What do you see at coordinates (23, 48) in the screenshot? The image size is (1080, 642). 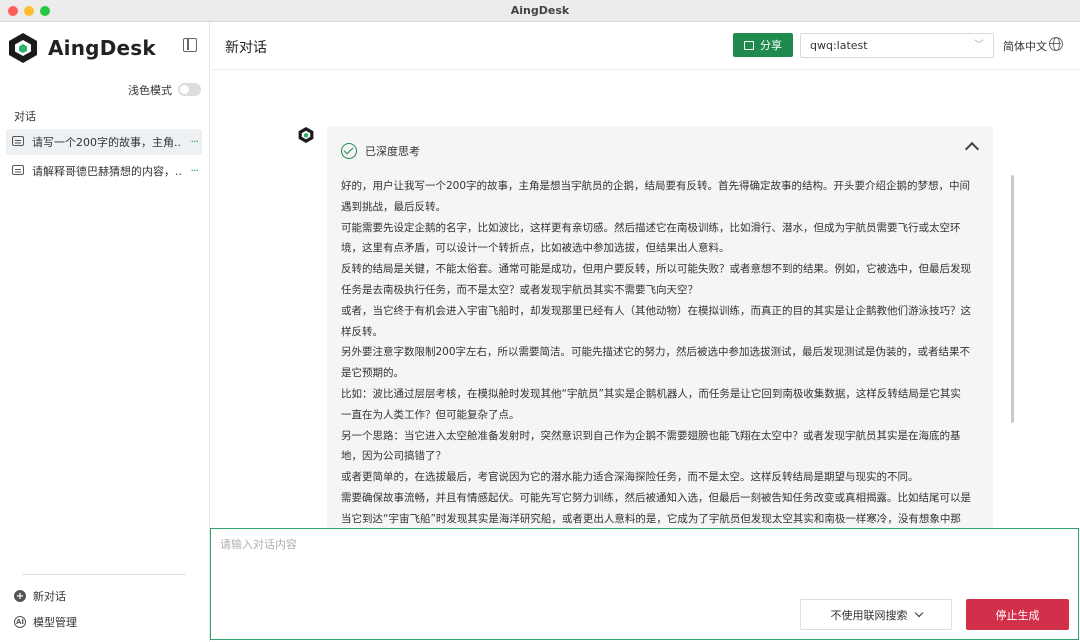 I see `aingdesk-logo-icon` at bounding box center [23, 48].